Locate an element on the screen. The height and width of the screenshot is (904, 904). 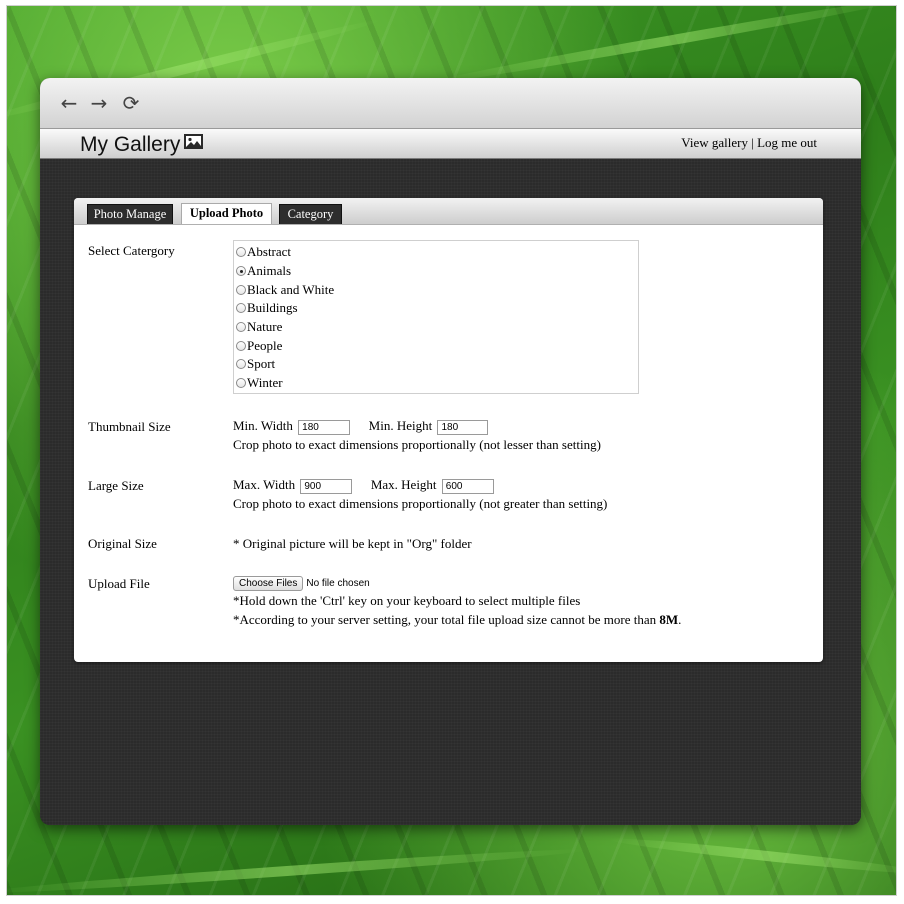
category-option-label: Buildings is located at coordinates (272, 307).